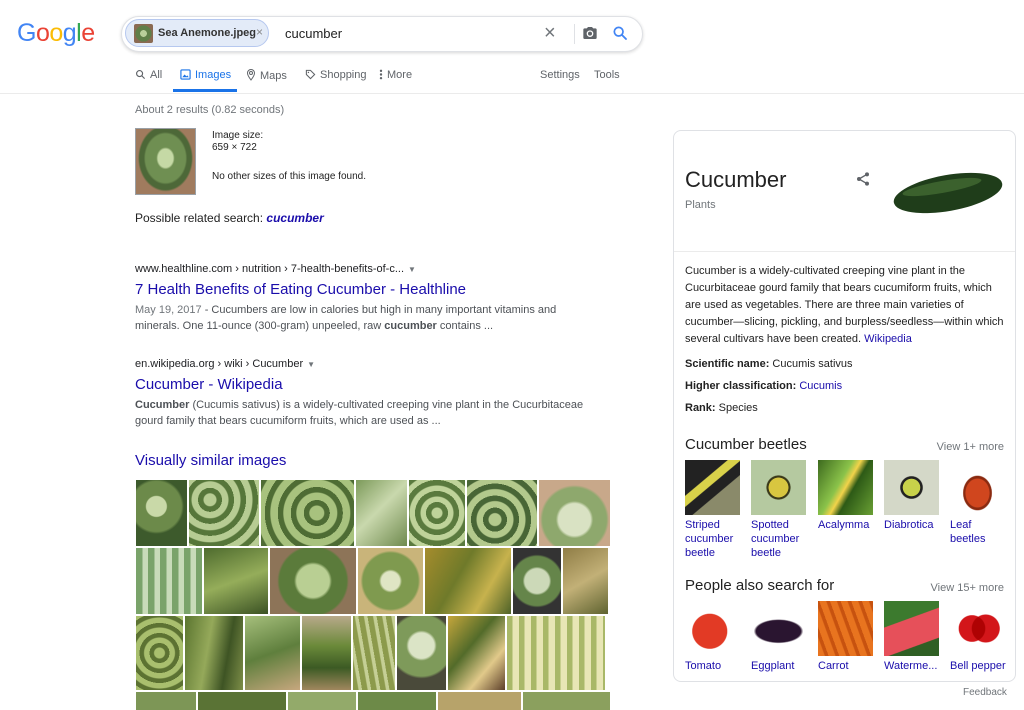 The height and width of the screenshot is (710, 1024). I want to click on carrot-image, so click(845, 628).